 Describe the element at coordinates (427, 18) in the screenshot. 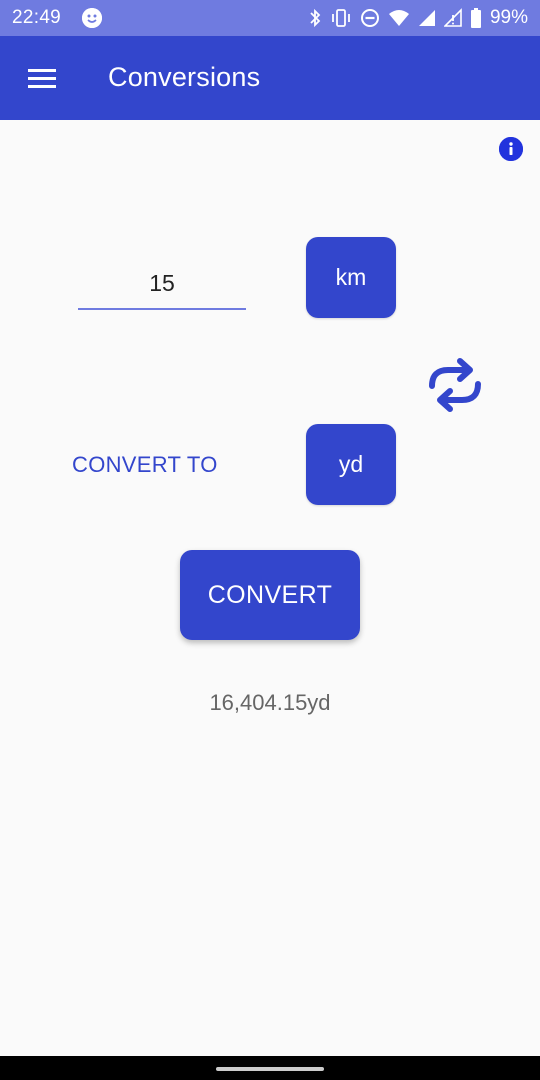

I see `signal-icon` at that location.